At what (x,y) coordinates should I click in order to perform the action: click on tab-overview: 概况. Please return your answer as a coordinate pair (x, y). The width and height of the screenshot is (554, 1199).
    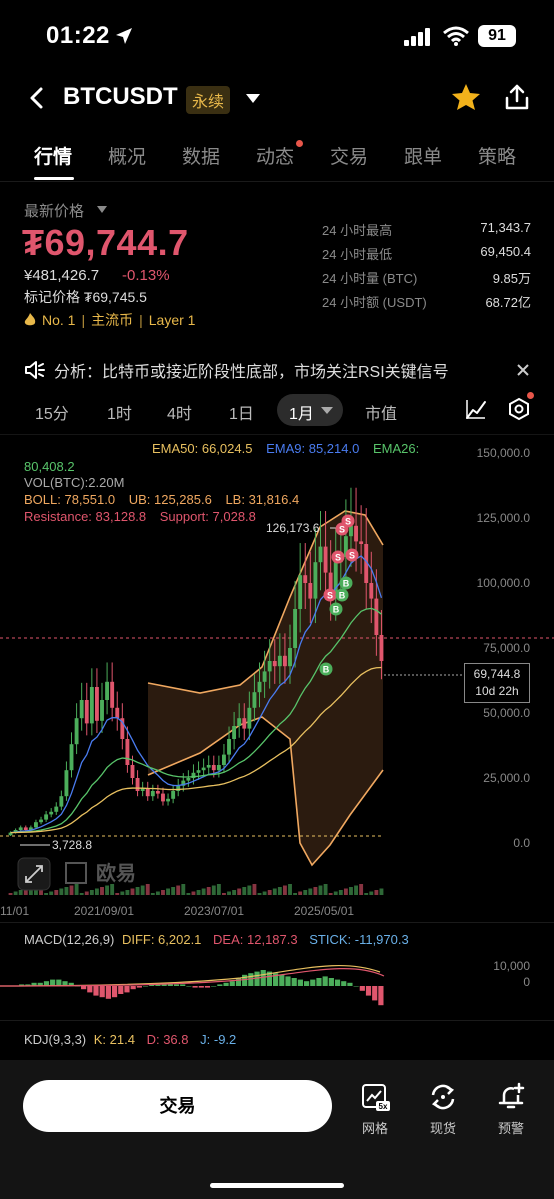
    Looking at the image, I should click on (127, 155).